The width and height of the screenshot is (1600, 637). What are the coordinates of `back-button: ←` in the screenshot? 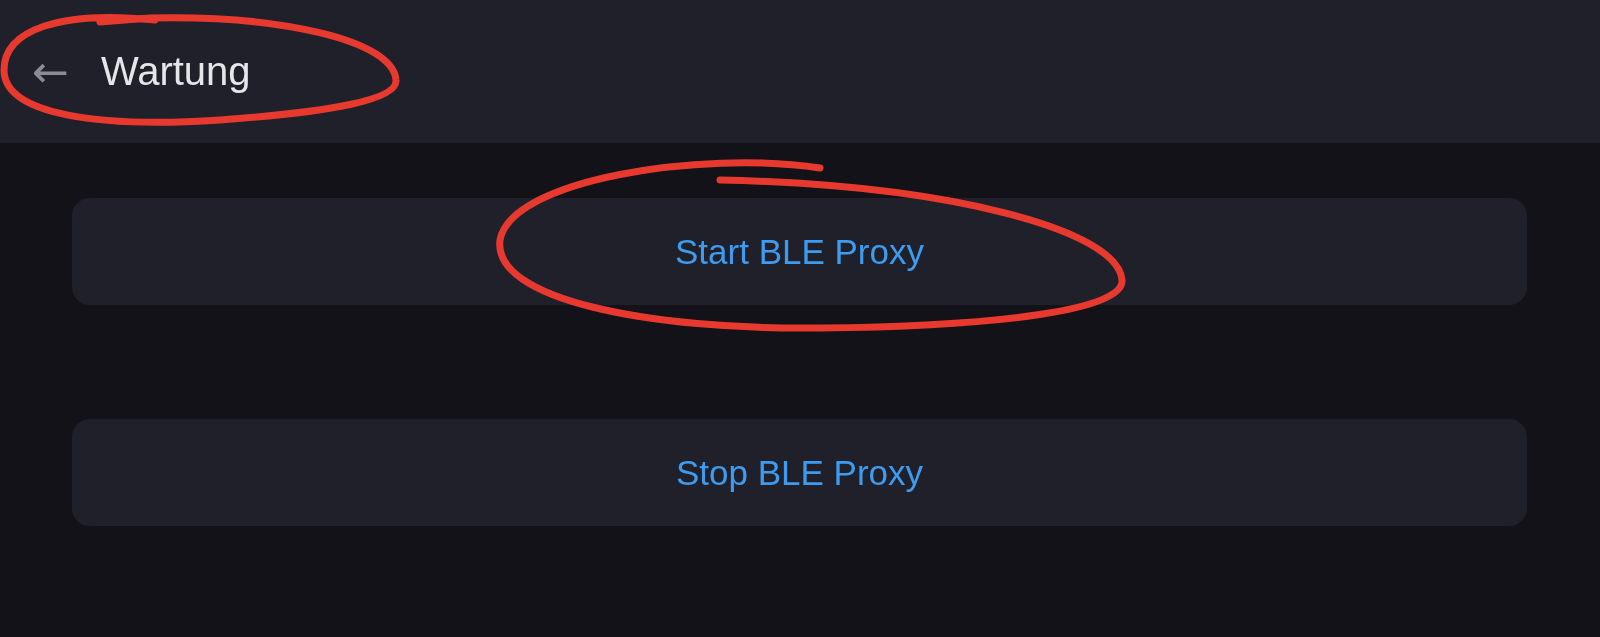 It's located at (50, 71).